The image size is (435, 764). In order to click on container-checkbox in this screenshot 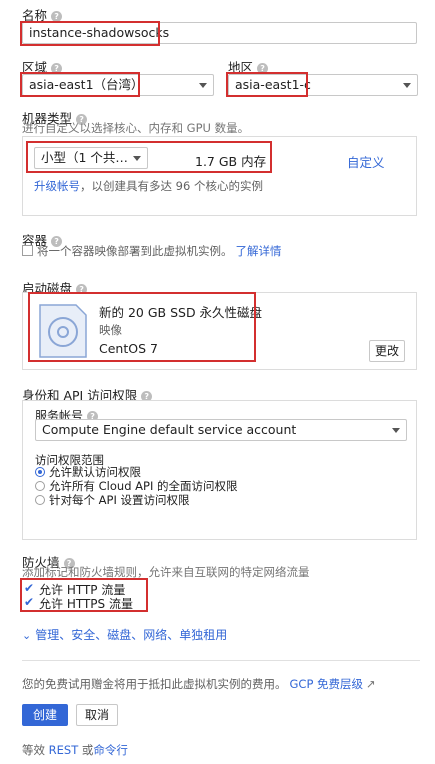, I will do `click(27, 250)`.